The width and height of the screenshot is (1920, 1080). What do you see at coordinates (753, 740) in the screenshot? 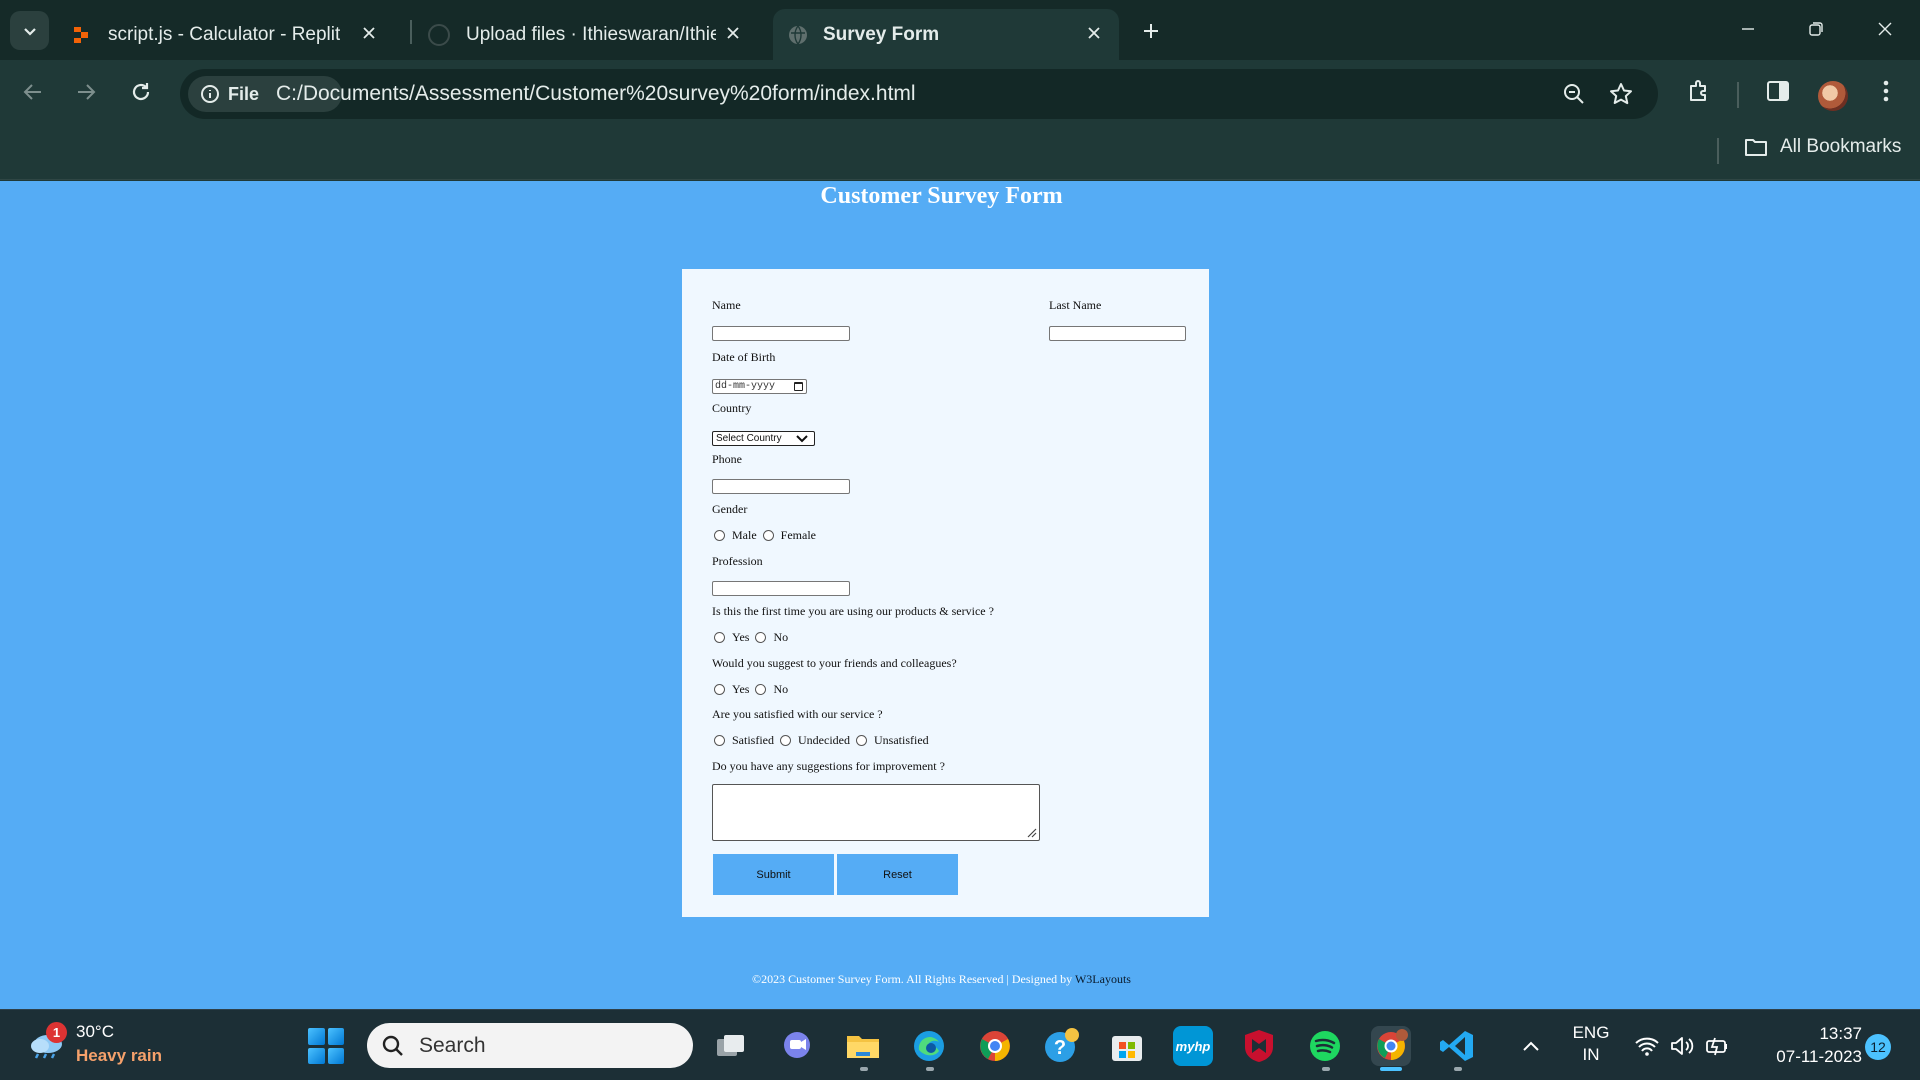
I see `option-label: Satisfied` at bounding box center [753, 740].